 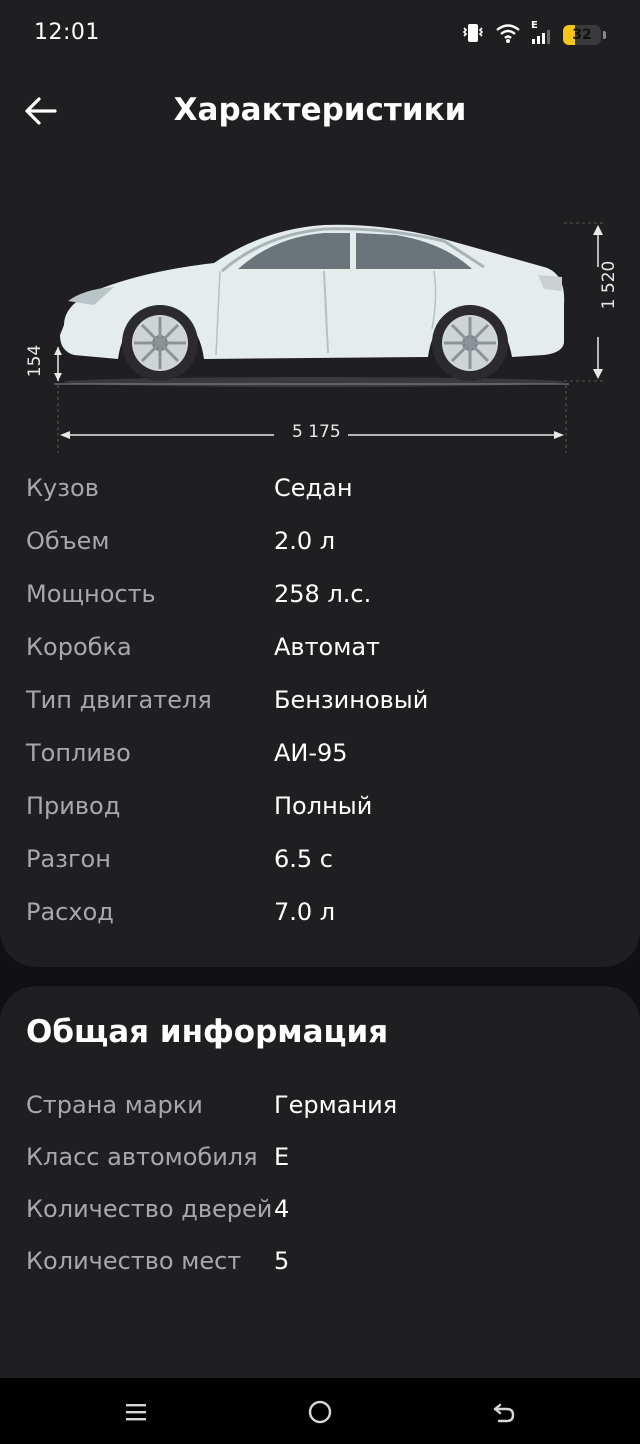 I want to click on battery-icon: 32, so click(x=582, y=35).